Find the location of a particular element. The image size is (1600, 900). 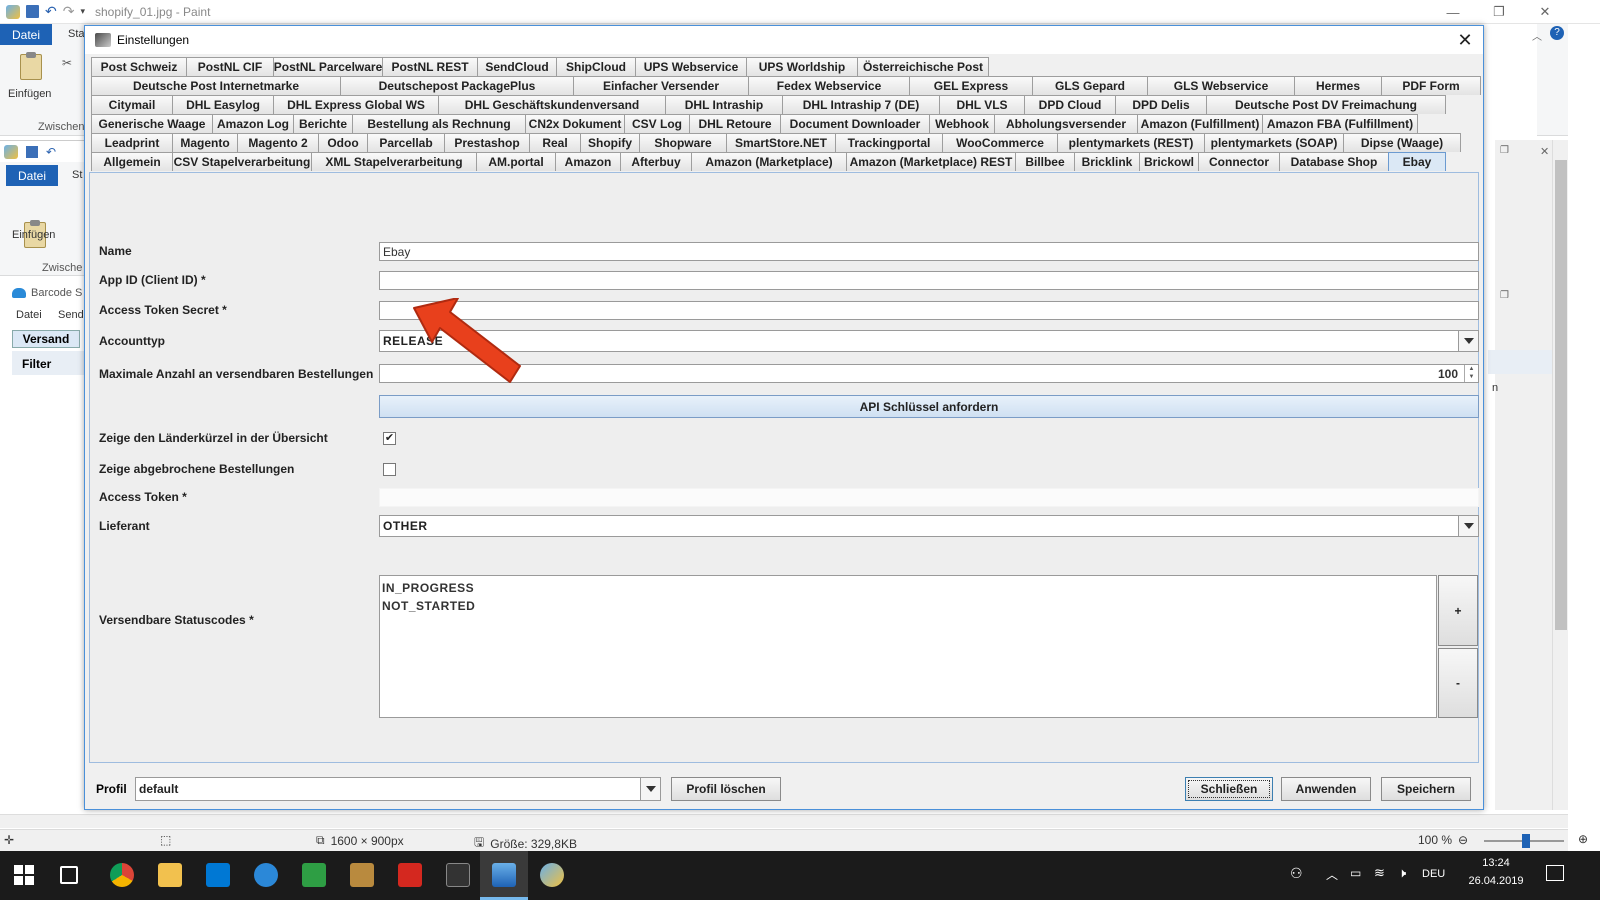

terminal-icon is located at coordinates (458, 875).